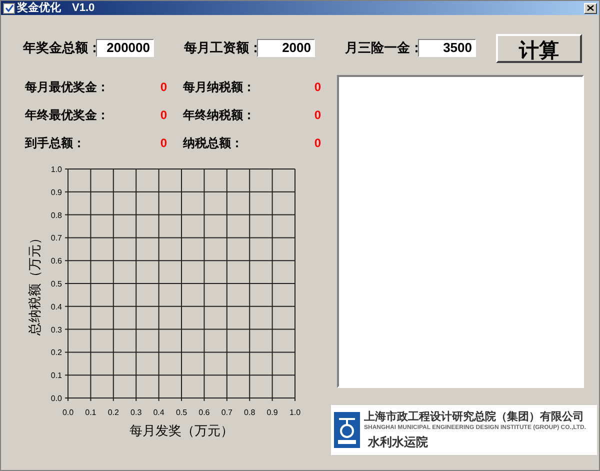 The height and width of the screenshot is (471, 600). Describe the element at coordinates (136, 412) in the screenshot. I see `x-tick-label: 0.3` at that location.